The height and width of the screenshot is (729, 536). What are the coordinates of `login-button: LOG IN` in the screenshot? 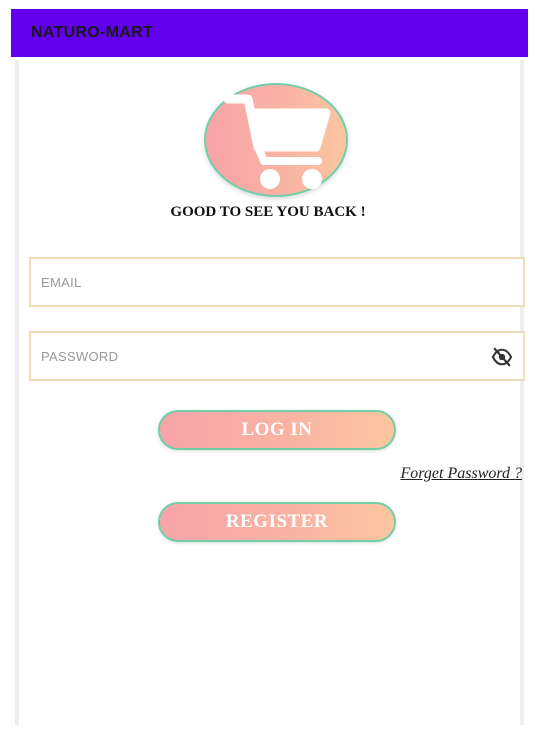 It's located at (277, 430).